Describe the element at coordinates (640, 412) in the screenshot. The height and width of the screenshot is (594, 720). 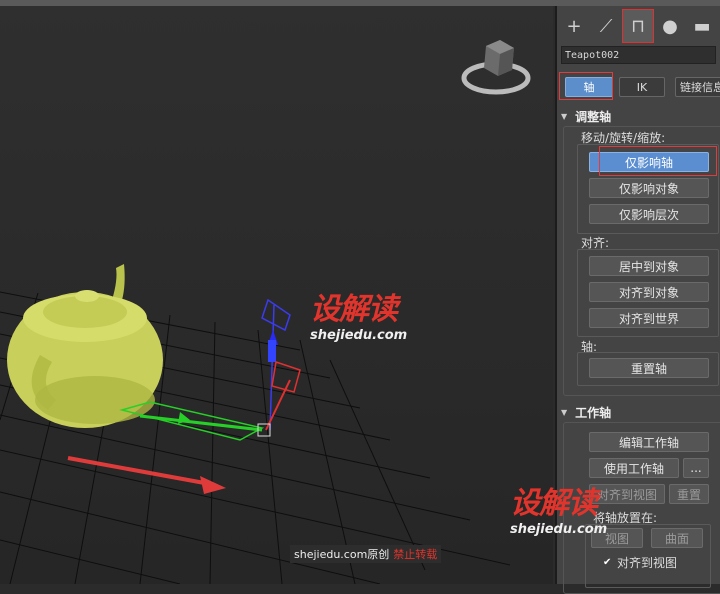
I see `working-pivot-header: ▼ 工作轴` at that location.